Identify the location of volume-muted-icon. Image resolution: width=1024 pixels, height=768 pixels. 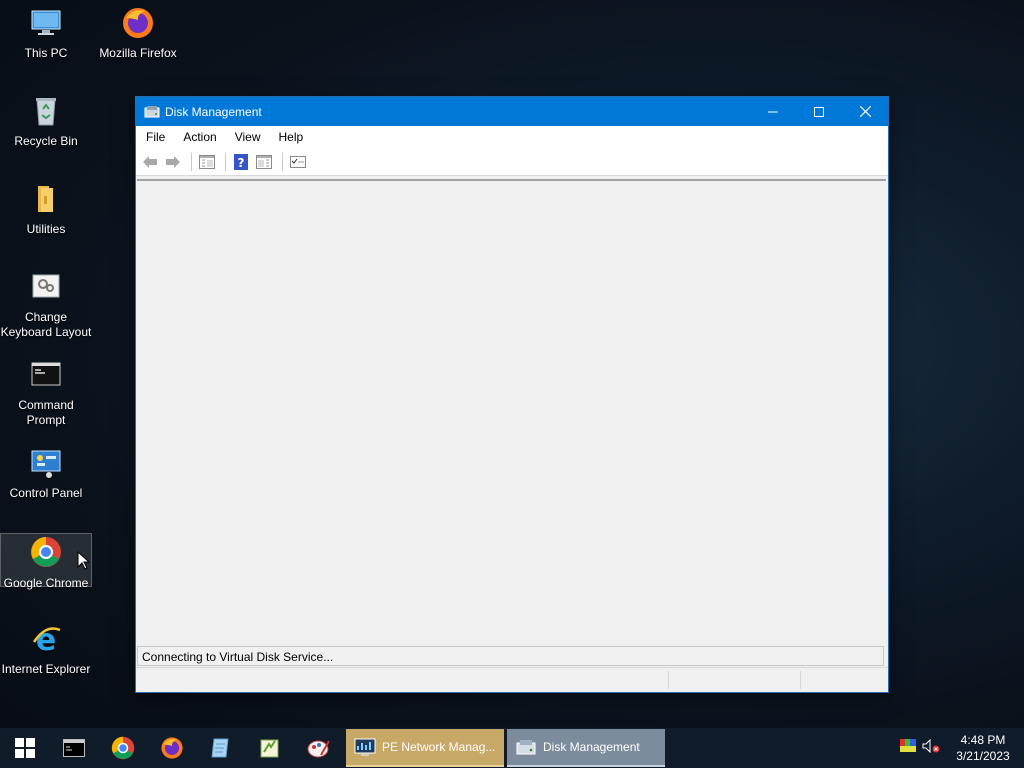
(931, 748).